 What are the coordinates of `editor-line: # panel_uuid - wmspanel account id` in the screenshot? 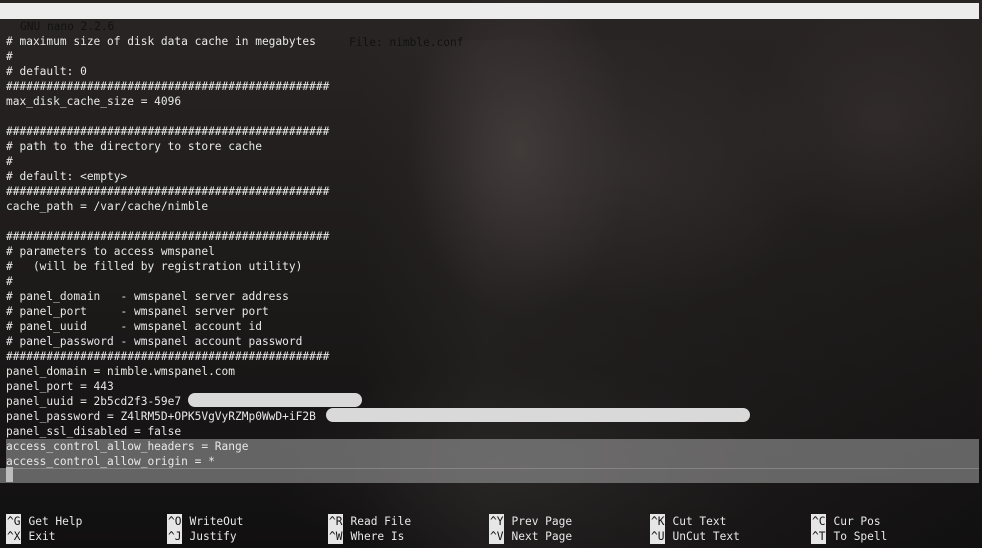 It's located at (492, 326).